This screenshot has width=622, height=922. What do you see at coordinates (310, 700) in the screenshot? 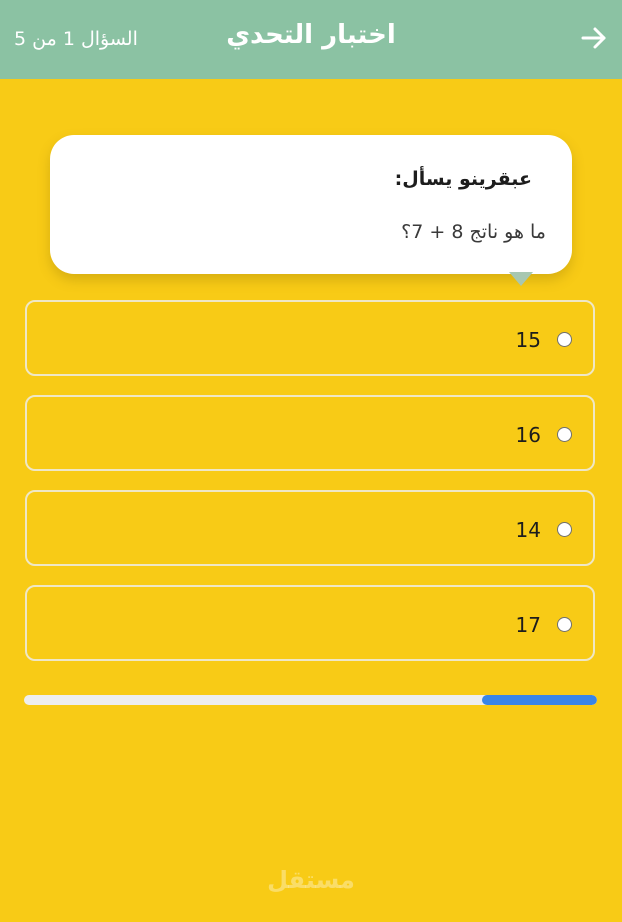
I see `quiz-progress-bar` at bounding box center [310, 700].